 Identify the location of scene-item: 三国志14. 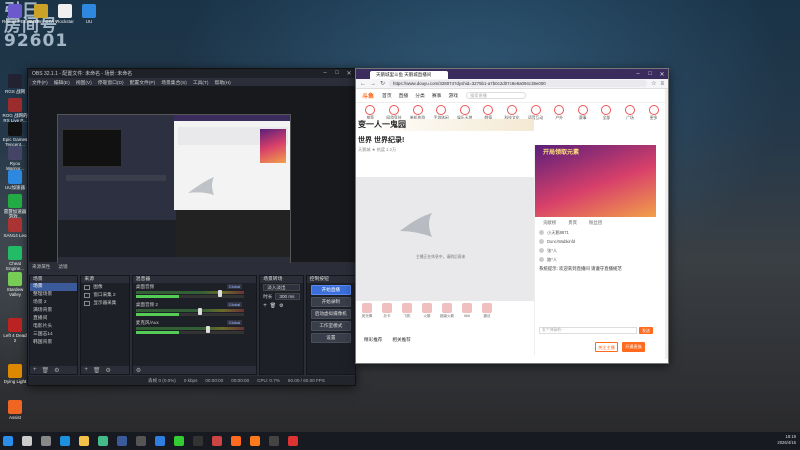
(53, 335).